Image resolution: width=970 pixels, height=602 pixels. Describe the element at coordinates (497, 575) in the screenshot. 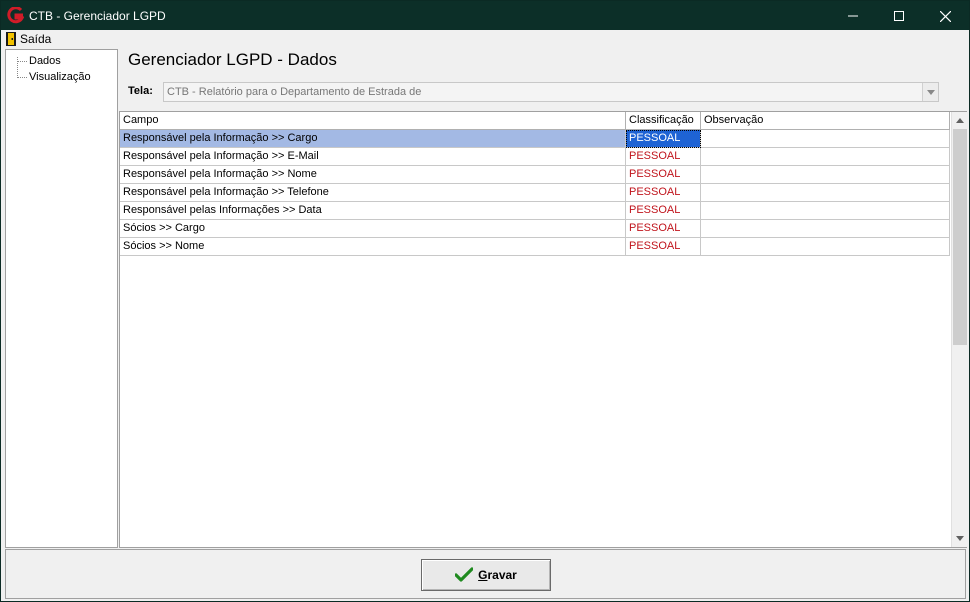

I see `save-button-label: Gravar` at that location.